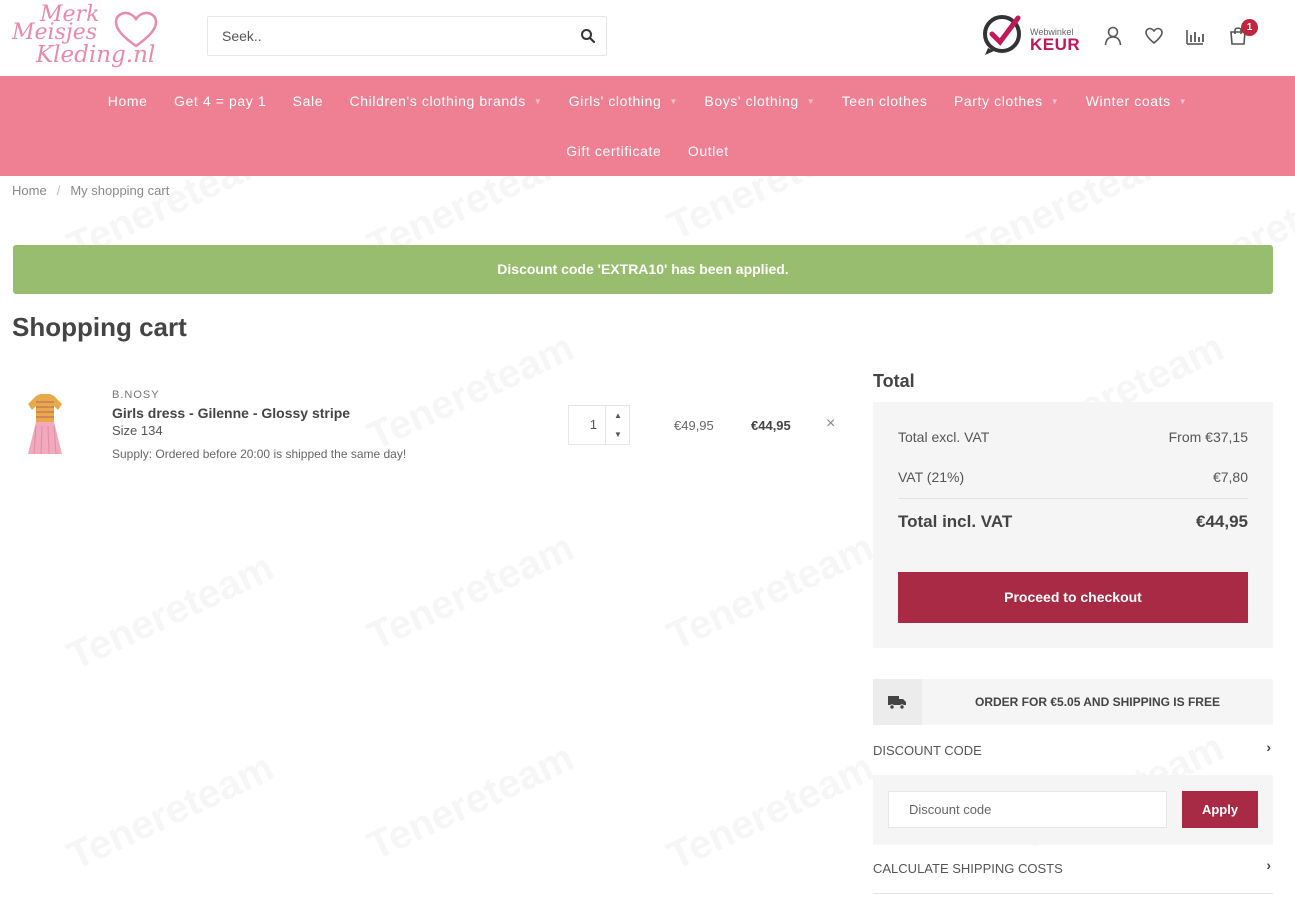 The image size is (1295, 912). Describe the element at coordinates (99, 327) in the screenshot. I see `page-title: Shopping cart` at that location.